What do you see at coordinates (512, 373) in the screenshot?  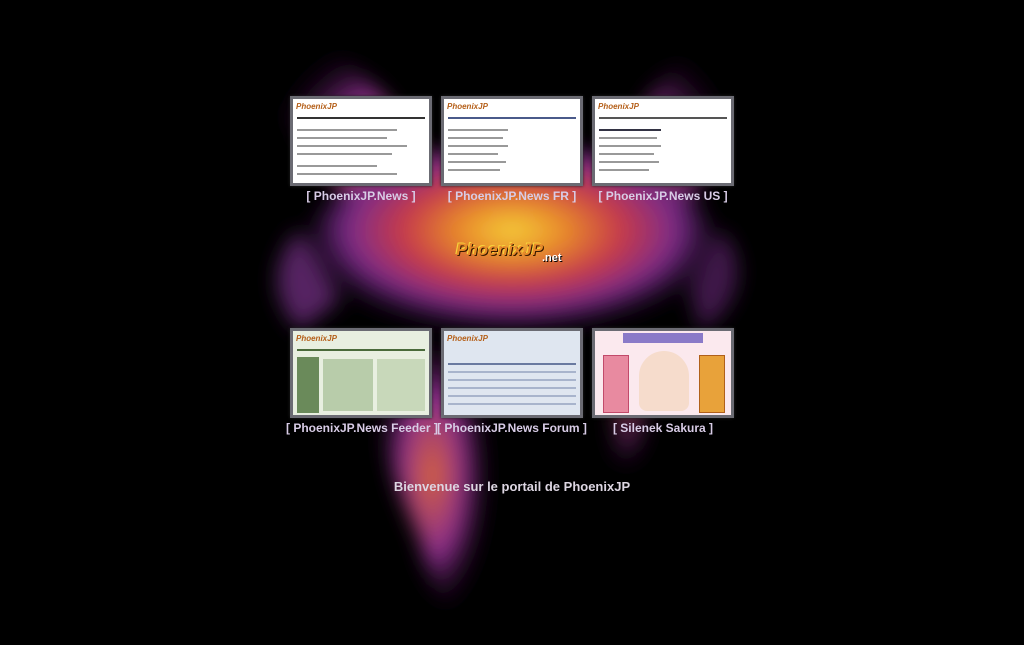 I see `thumbnail-phoenixjp-news-forum: PhoenixJP` at bounding box center [512, 373].